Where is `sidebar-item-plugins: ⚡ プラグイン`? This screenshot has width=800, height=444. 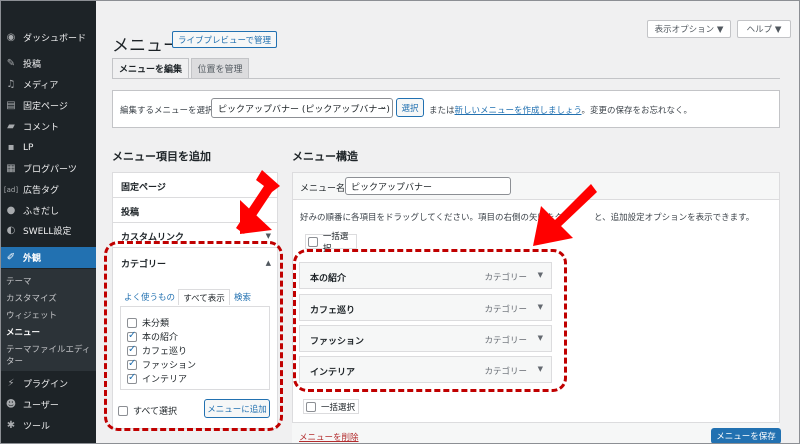
sidebar-item-plugins: ⚡ プラグイン is located at coordinates (48, 383).